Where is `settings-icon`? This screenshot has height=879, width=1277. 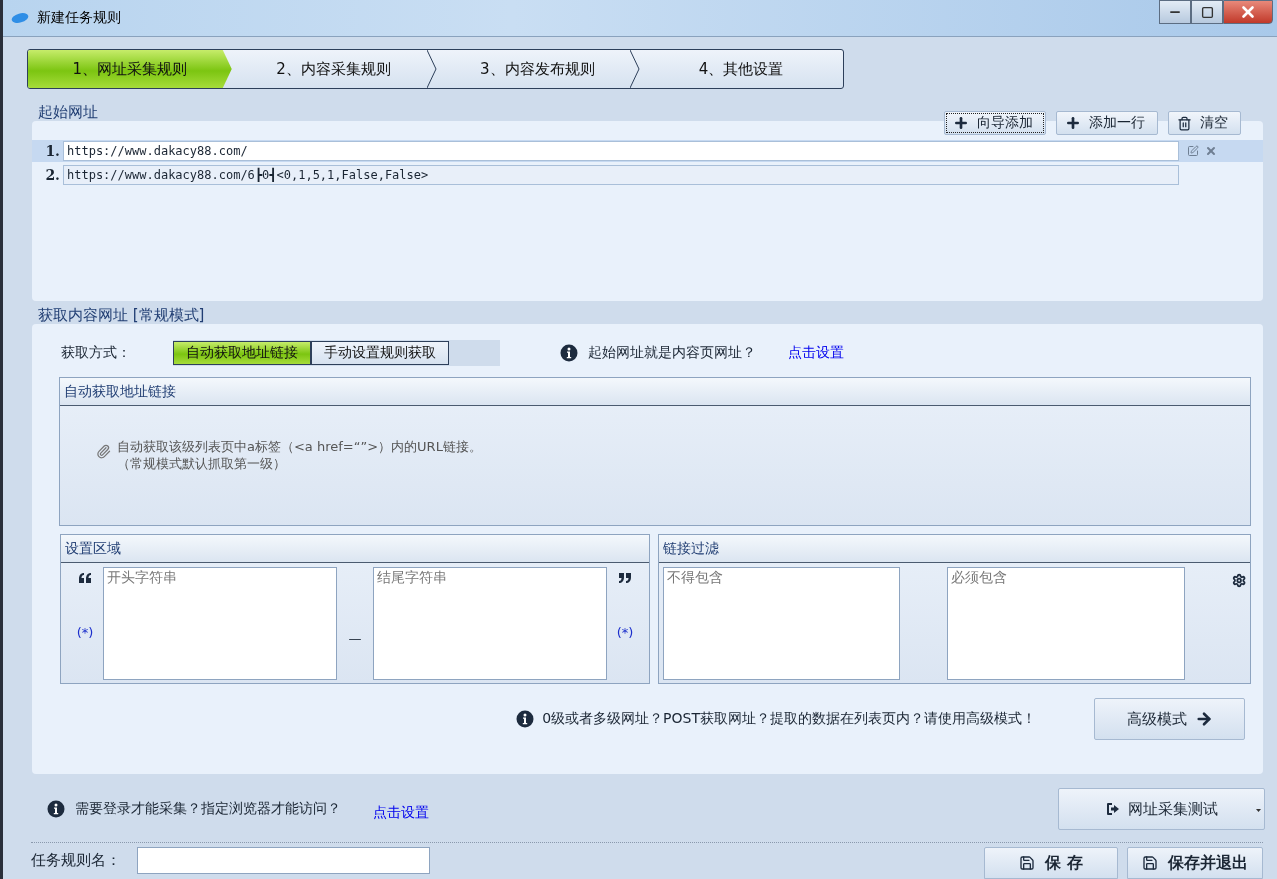 settings-icon is located at coordinates (1238, 580).